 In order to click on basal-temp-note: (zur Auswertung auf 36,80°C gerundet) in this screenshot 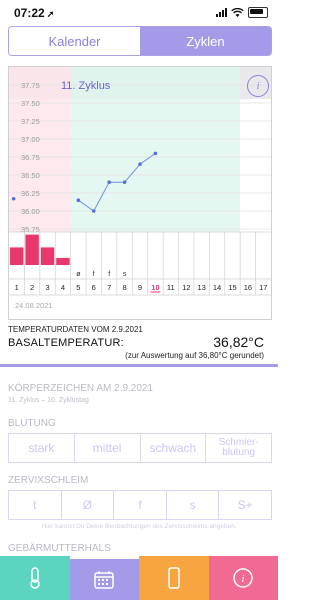, I will do `click(194, 355)`.